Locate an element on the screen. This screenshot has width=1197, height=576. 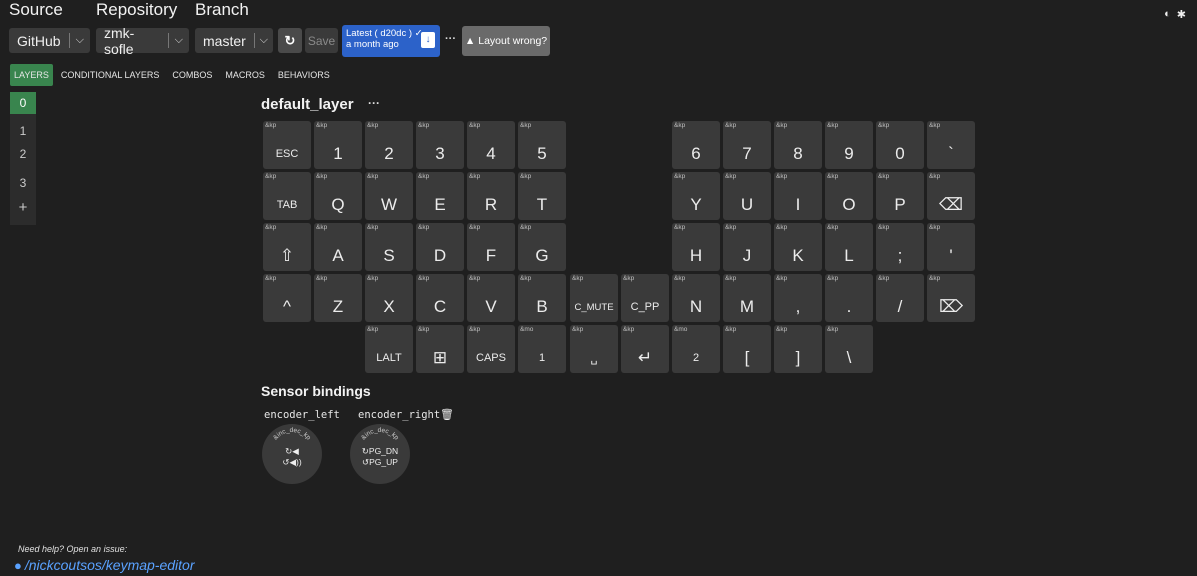
key-param: X is located at coordinates (389, 307).